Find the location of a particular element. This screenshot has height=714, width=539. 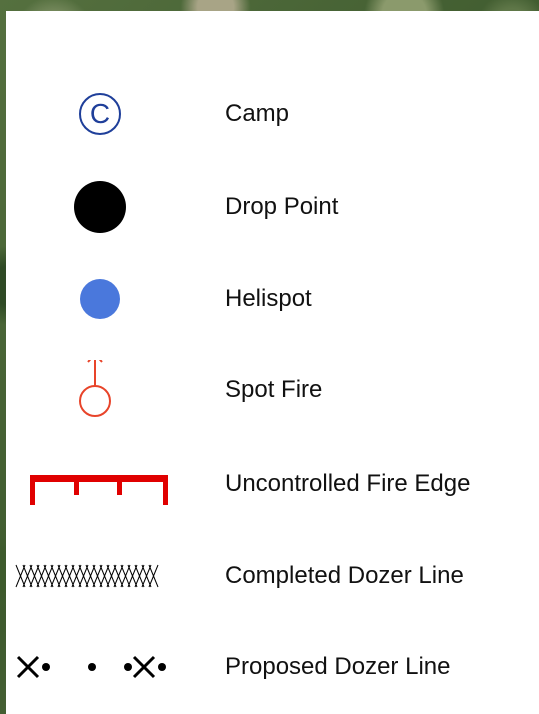

completed-dozer-line-icon is located at coordinates (101, 576).